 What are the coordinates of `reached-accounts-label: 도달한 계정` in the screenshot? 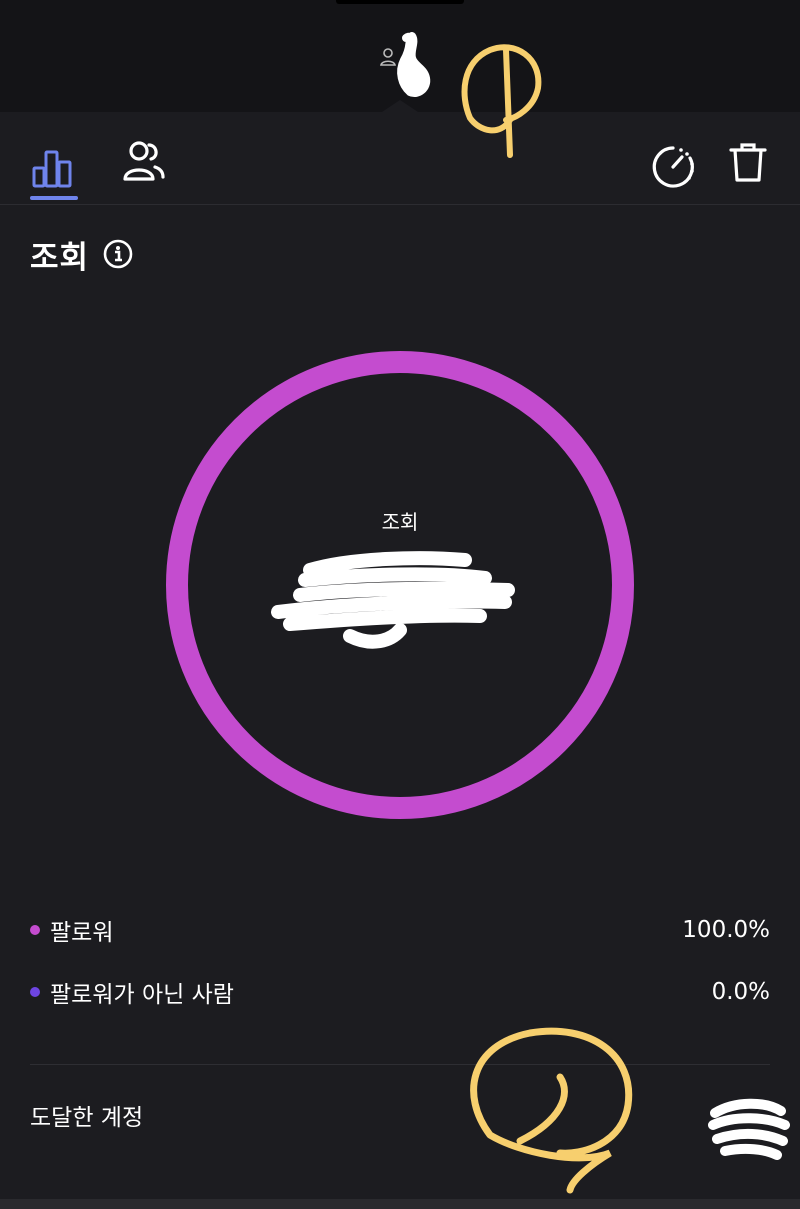 It's located at (87, 1118).